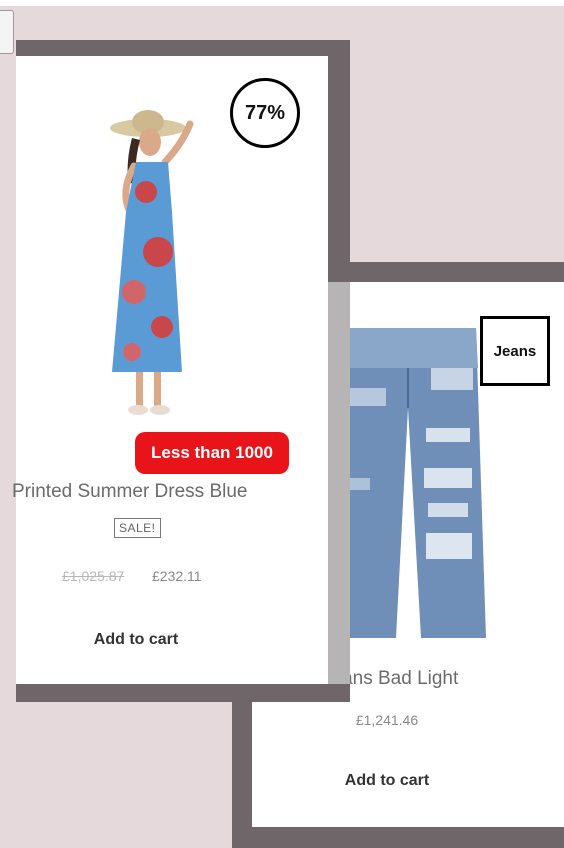  I want to click on top-strip, so click(282, 3).